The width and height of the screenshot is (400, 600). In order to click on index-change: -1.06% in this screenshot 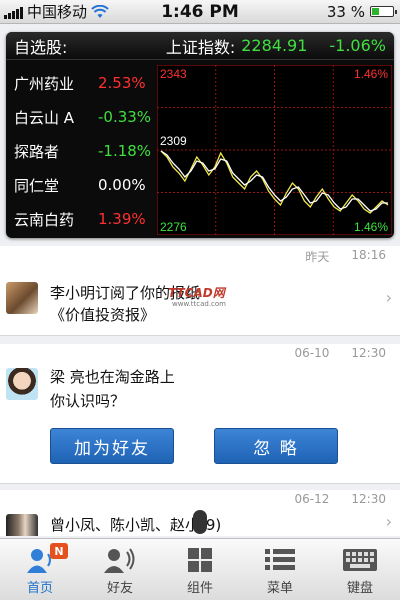, I will do `click(357, 45)`.